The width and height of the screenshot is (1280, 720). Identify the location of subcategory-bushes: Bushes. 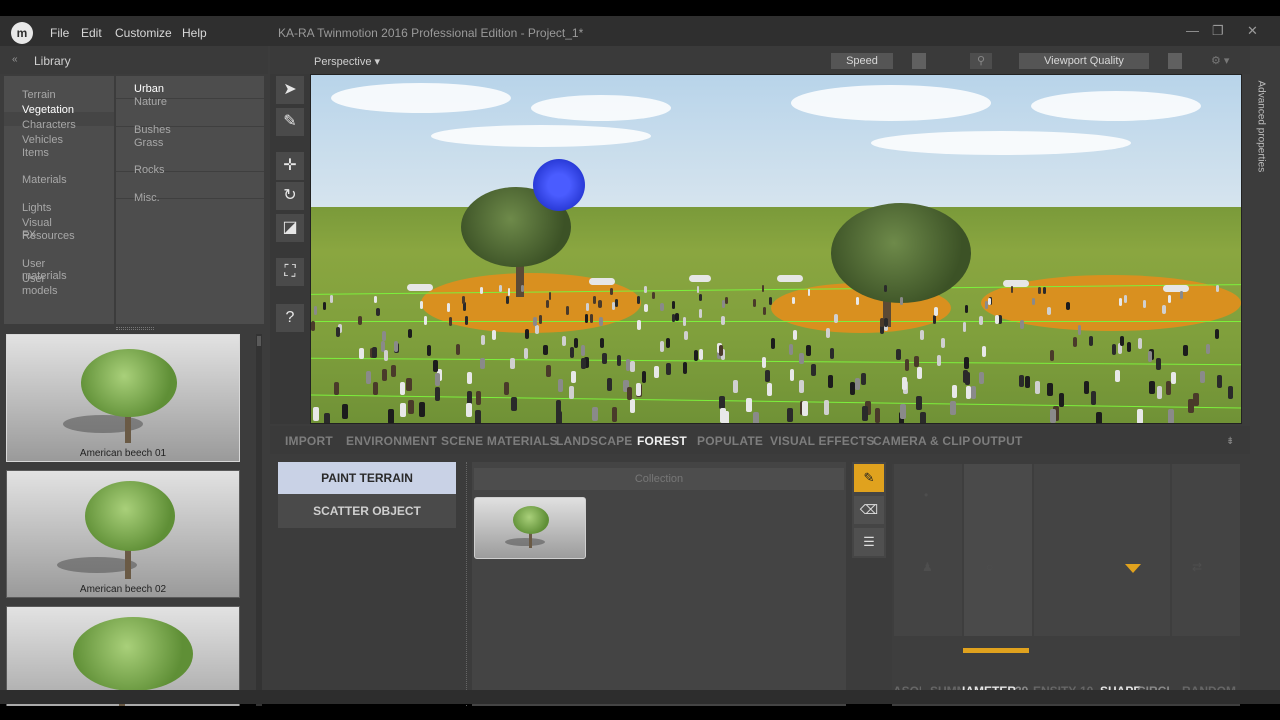
(152, 130).